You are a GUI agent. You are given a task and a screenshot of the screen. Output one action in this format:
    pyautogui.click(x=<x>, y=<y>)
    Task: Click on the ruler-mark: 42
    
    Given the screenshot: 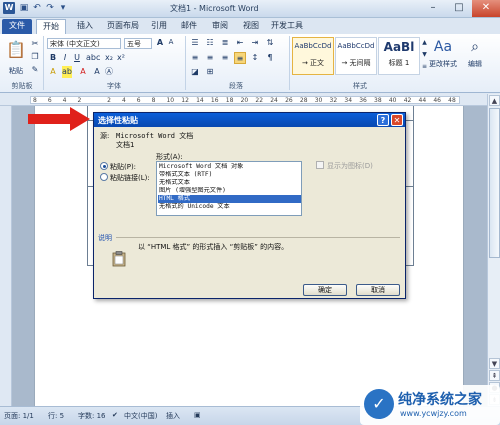 What is the action you would take?
    pyautogui.click(x=407, y=100)
    